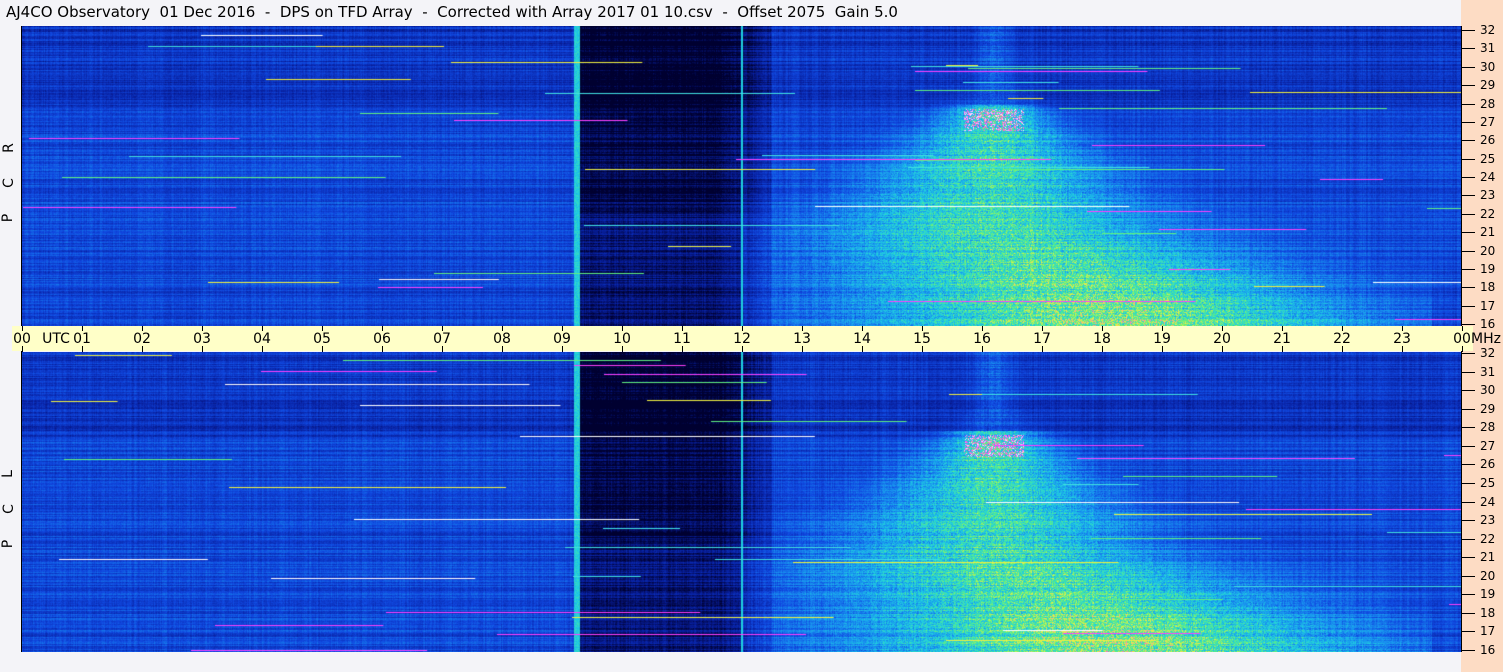  Describe the element at coordinates (1282, 339) in the screenshot. I see `time-tick-label: 21` at that location.